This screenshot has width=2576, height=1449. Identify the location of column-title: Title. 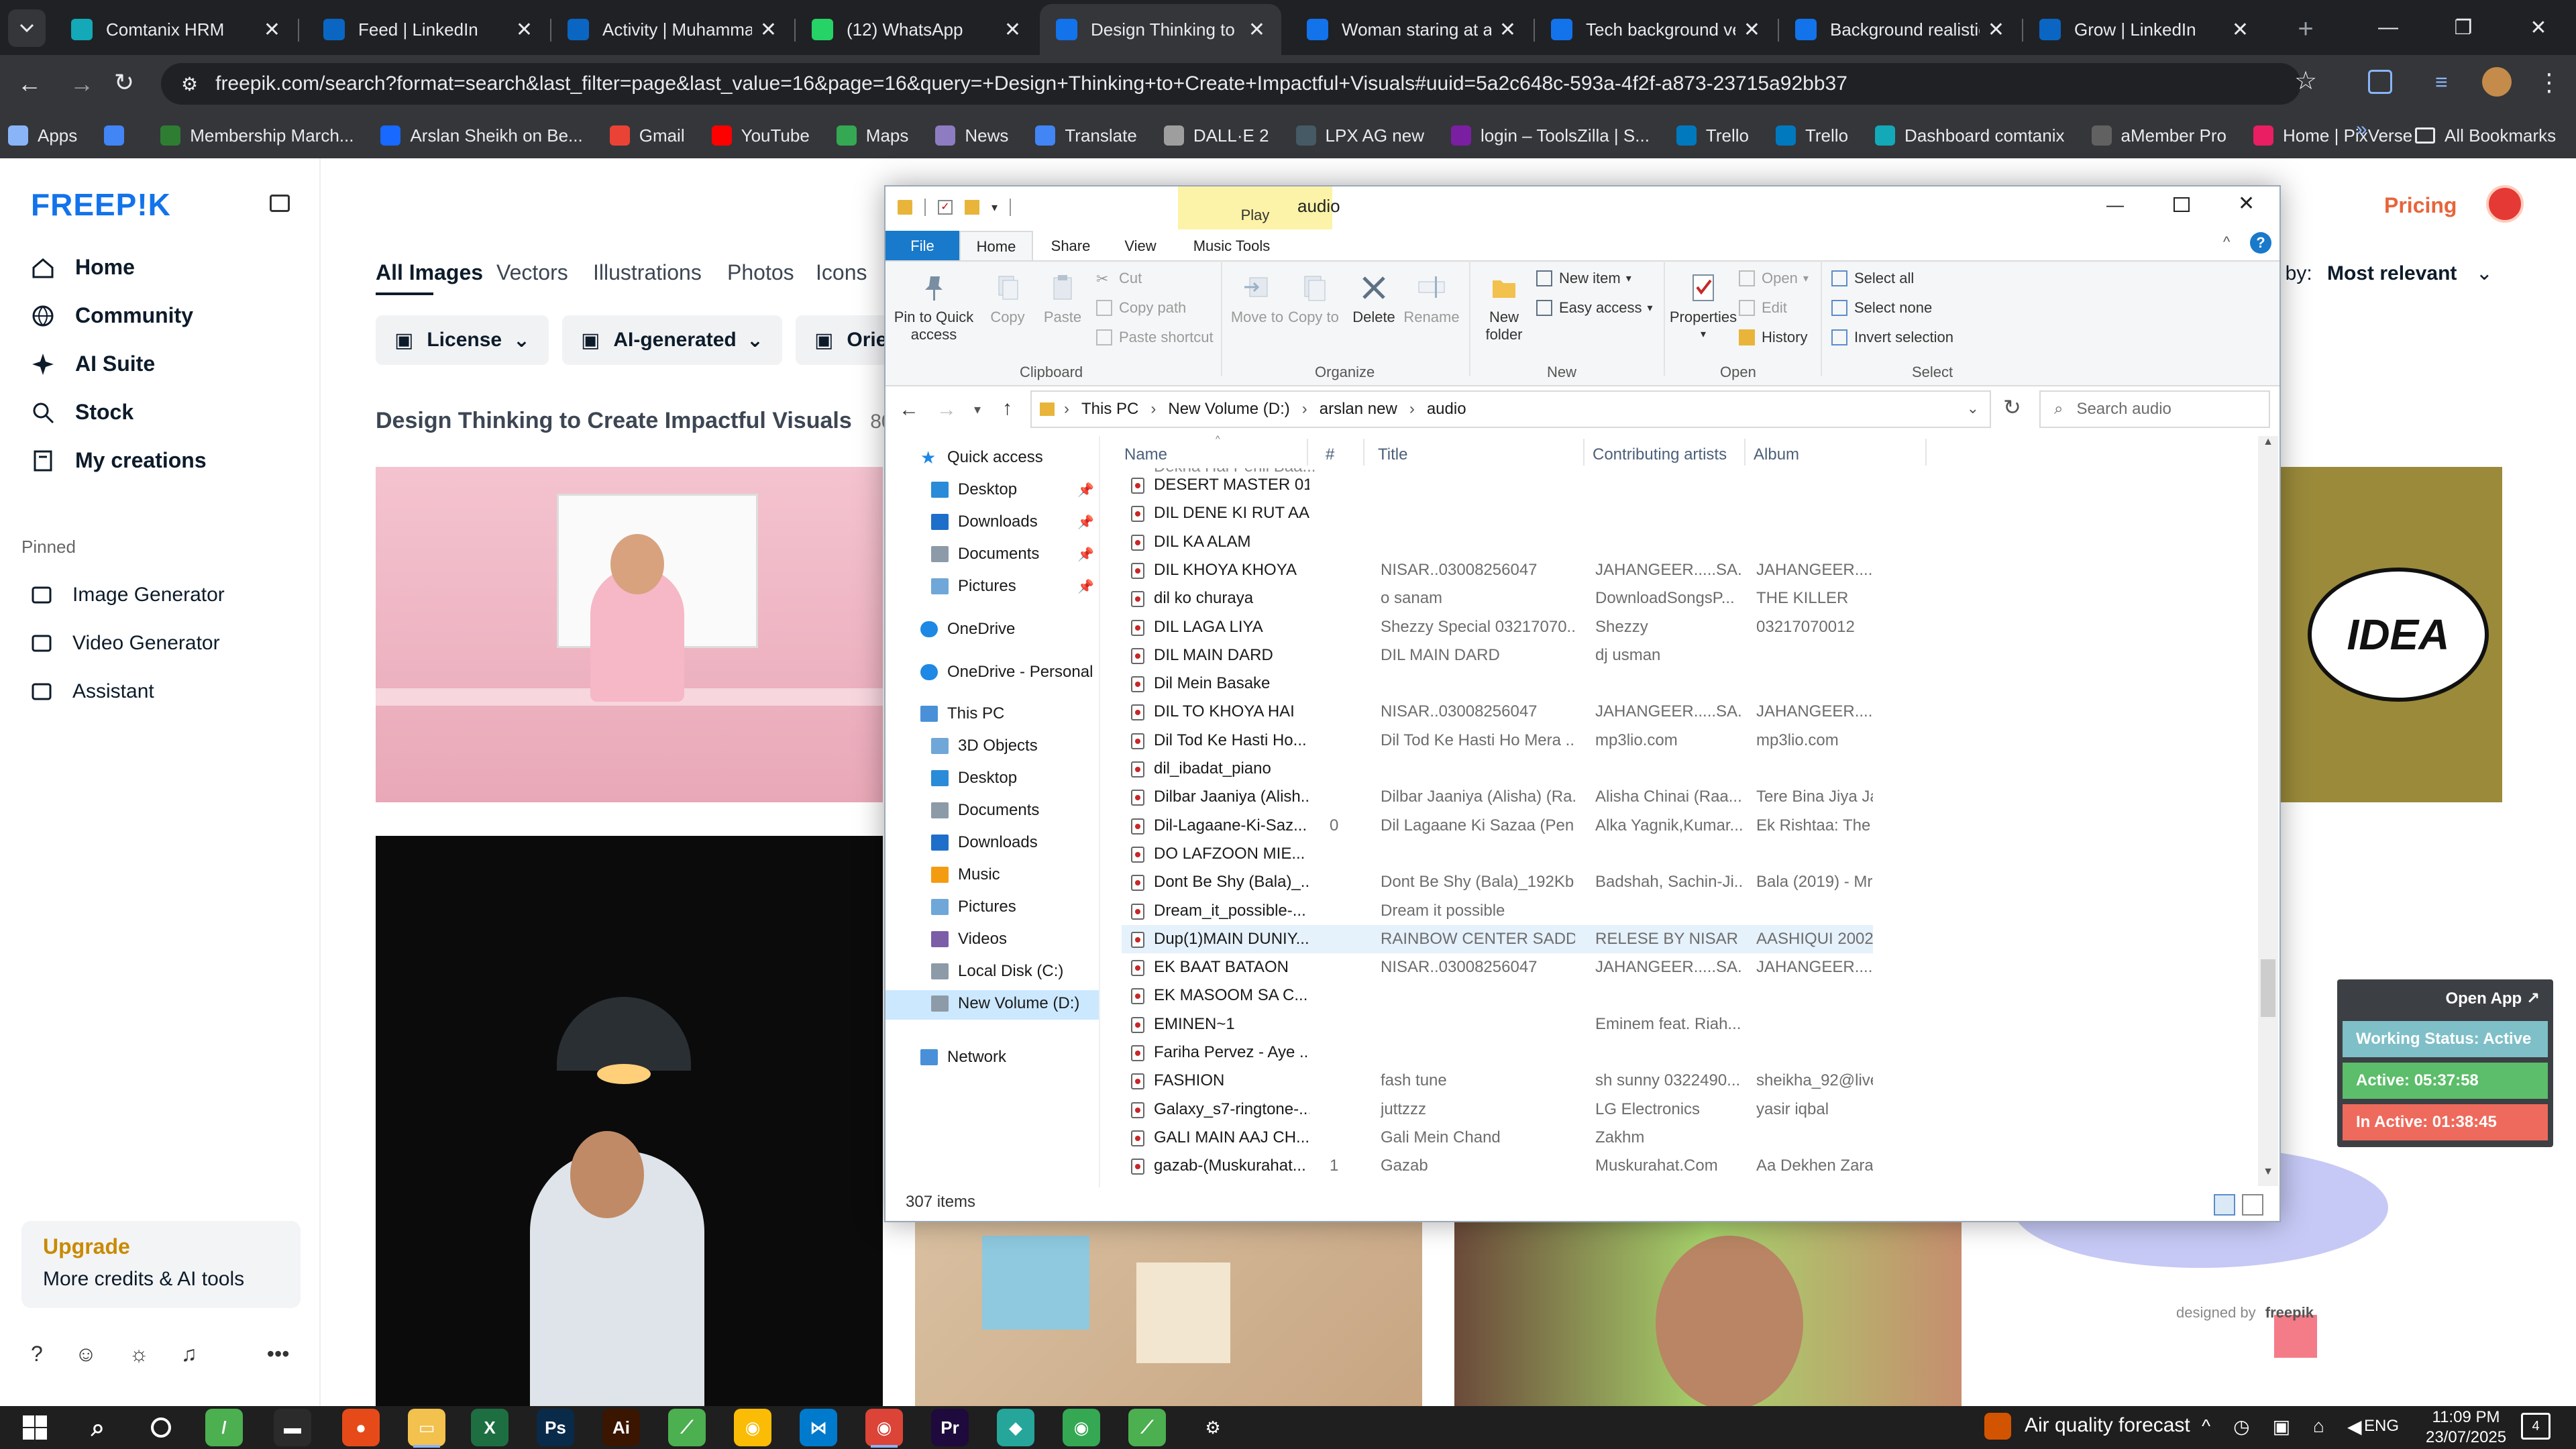
(1392, 454).